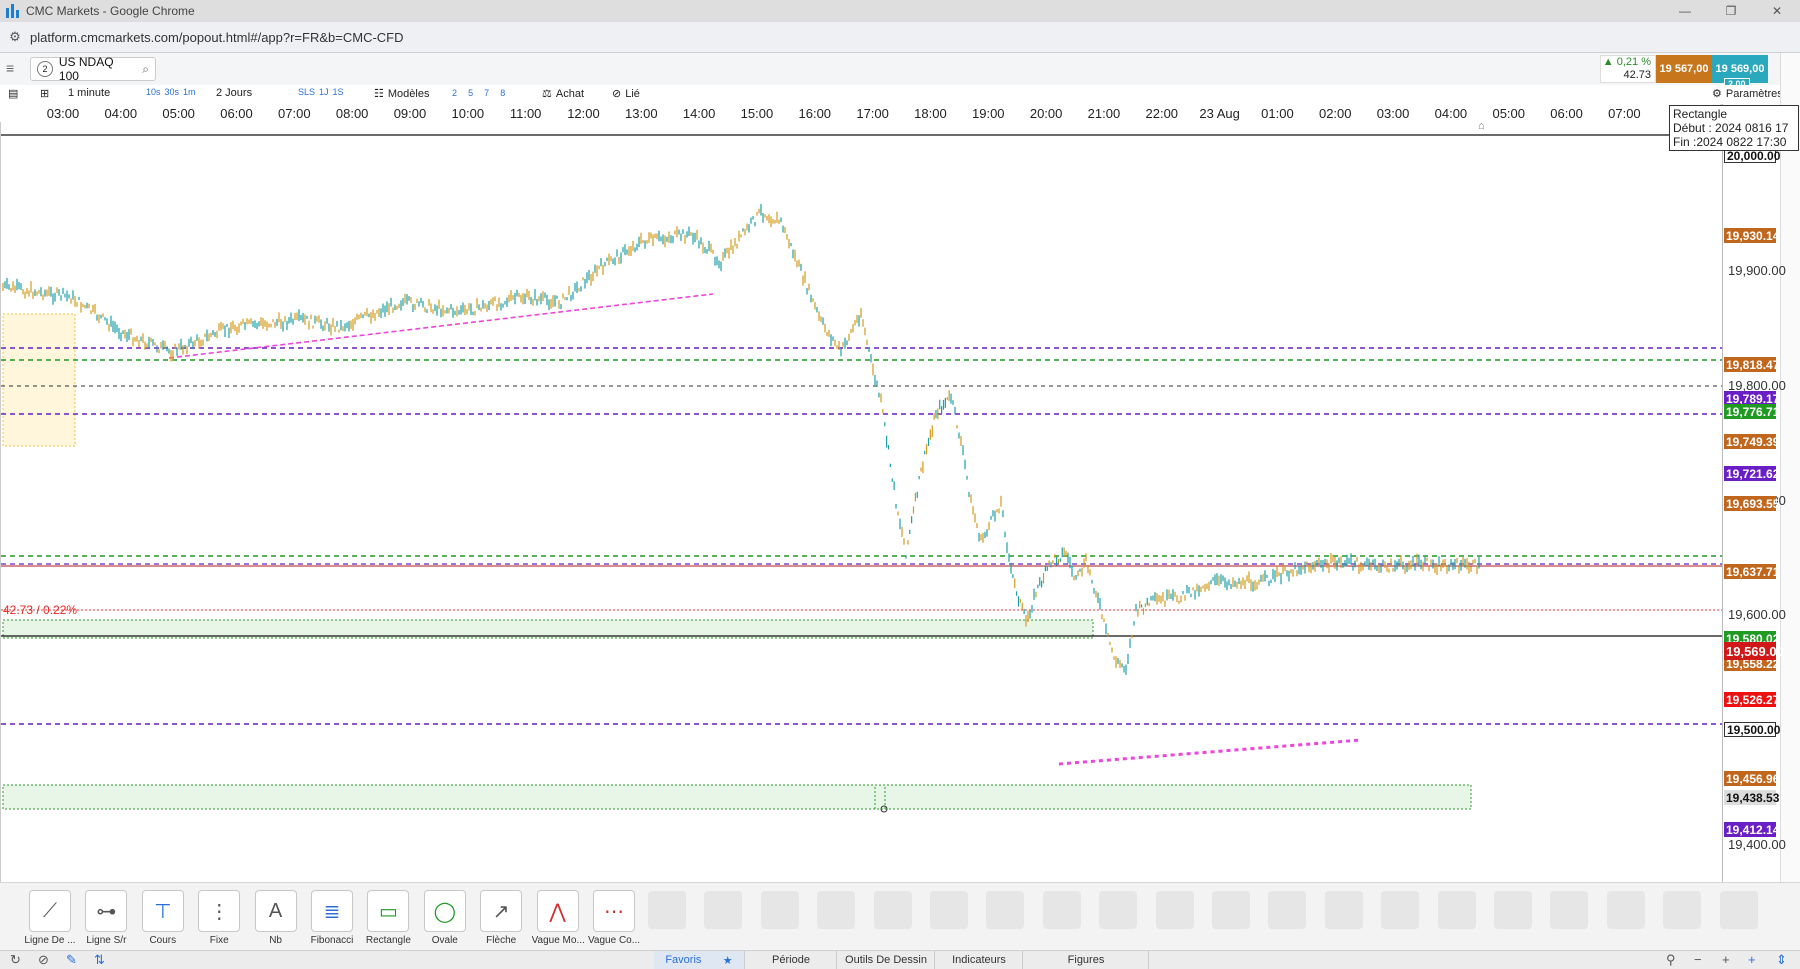  I want to click on price-tick: 19,600.00, so click(1757, 614).